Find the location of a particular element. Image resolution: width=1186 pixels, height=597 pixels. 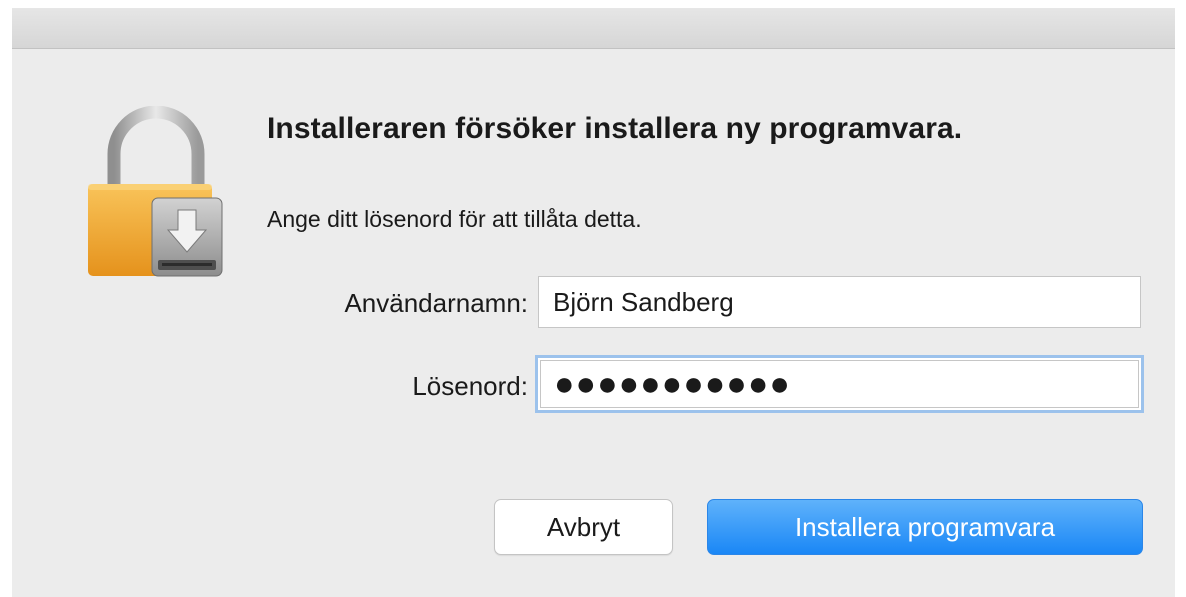

window-titlebar is located at coordinates (593, 28).